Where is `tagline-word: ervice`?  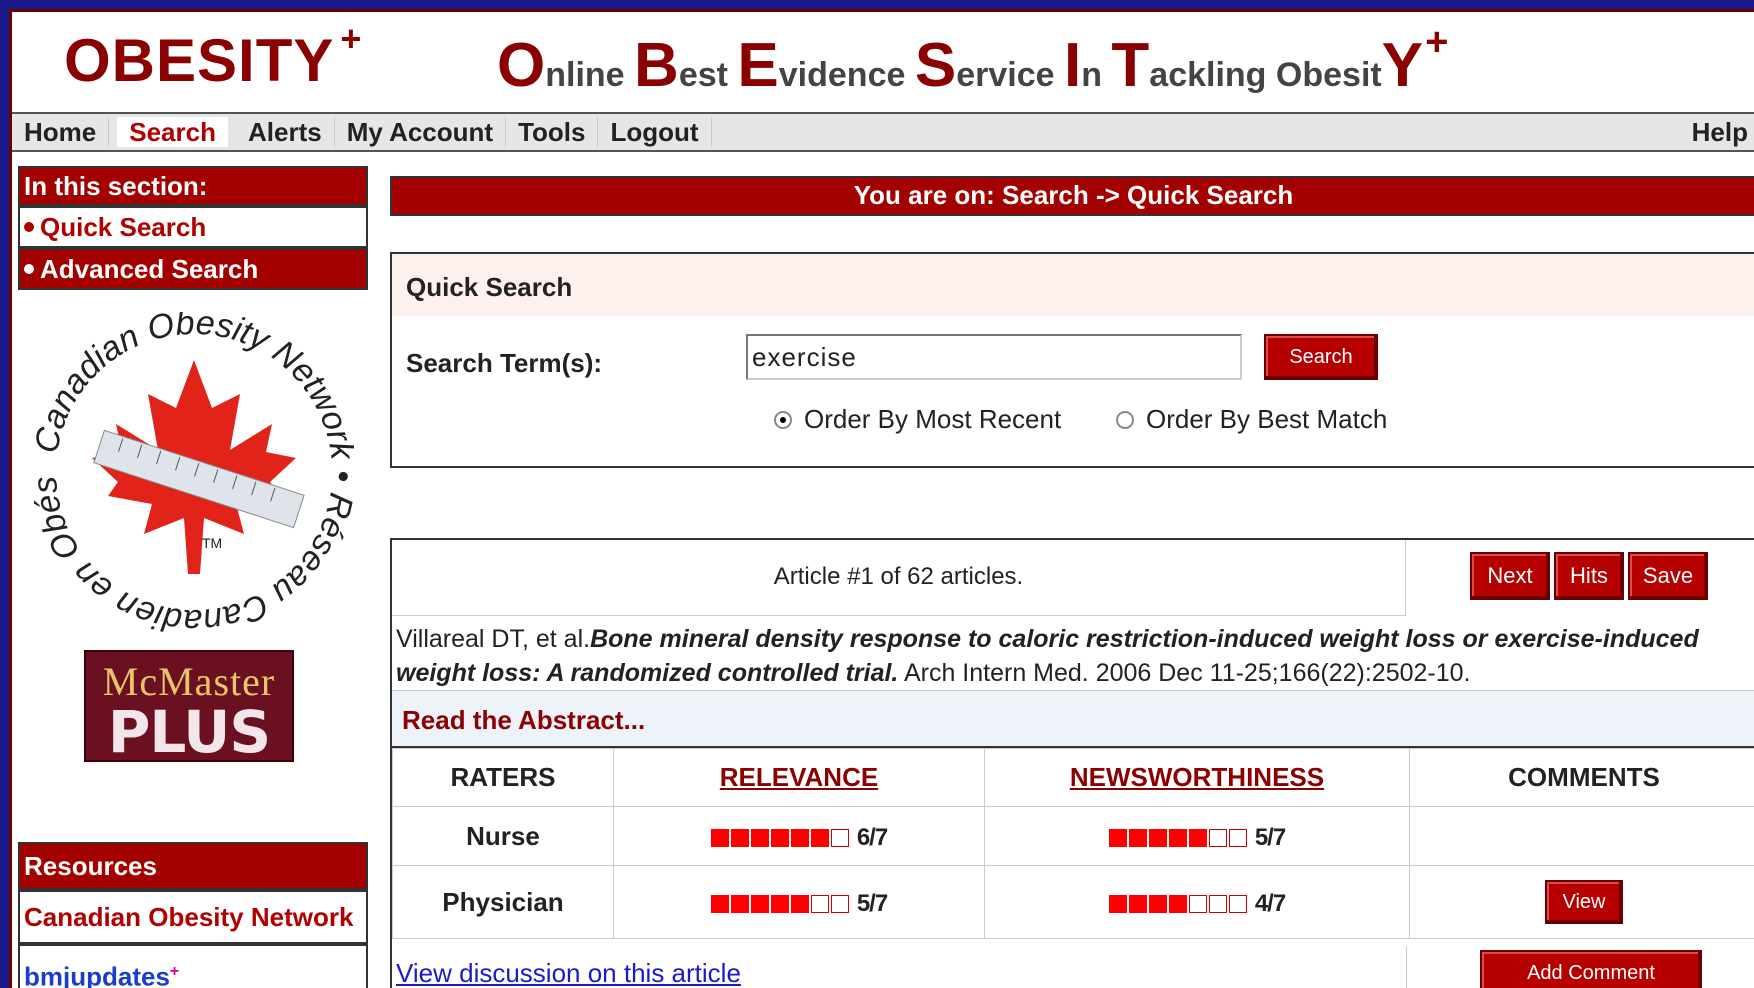 tagline-word: ervice is located at coordinates (1010, 75).